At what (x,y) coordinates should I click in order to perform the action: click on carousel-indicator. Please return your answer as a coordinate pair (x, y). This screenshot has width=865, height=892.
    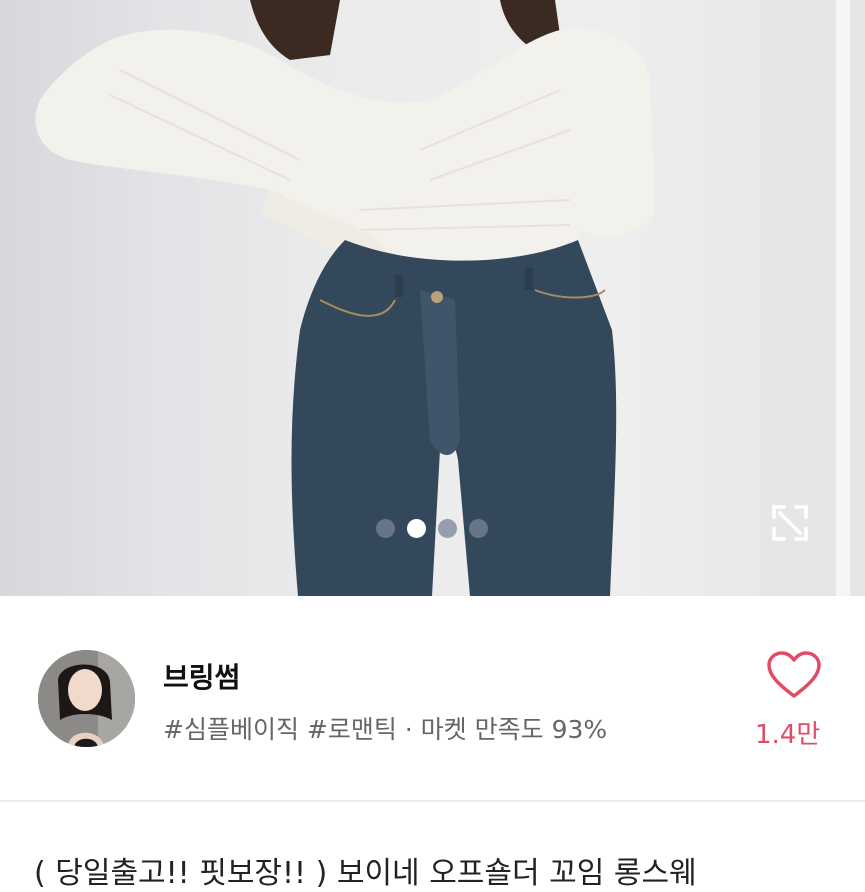
    Looking at the image, I should click on (432, 528).